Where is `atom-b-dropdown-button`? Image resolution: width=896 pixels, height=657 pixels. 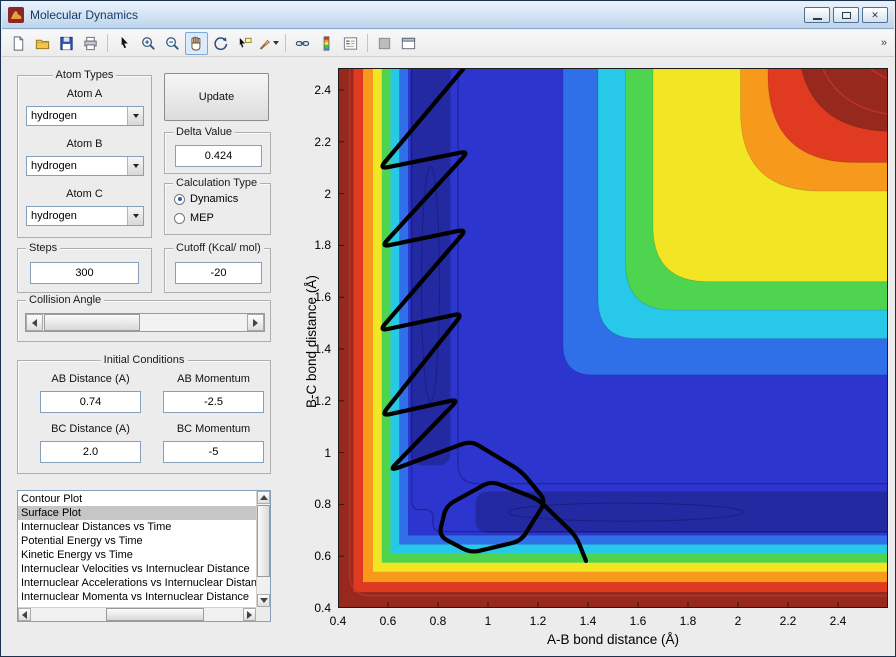
atom-b-dropdown-button is located at coordinates (135, 166).